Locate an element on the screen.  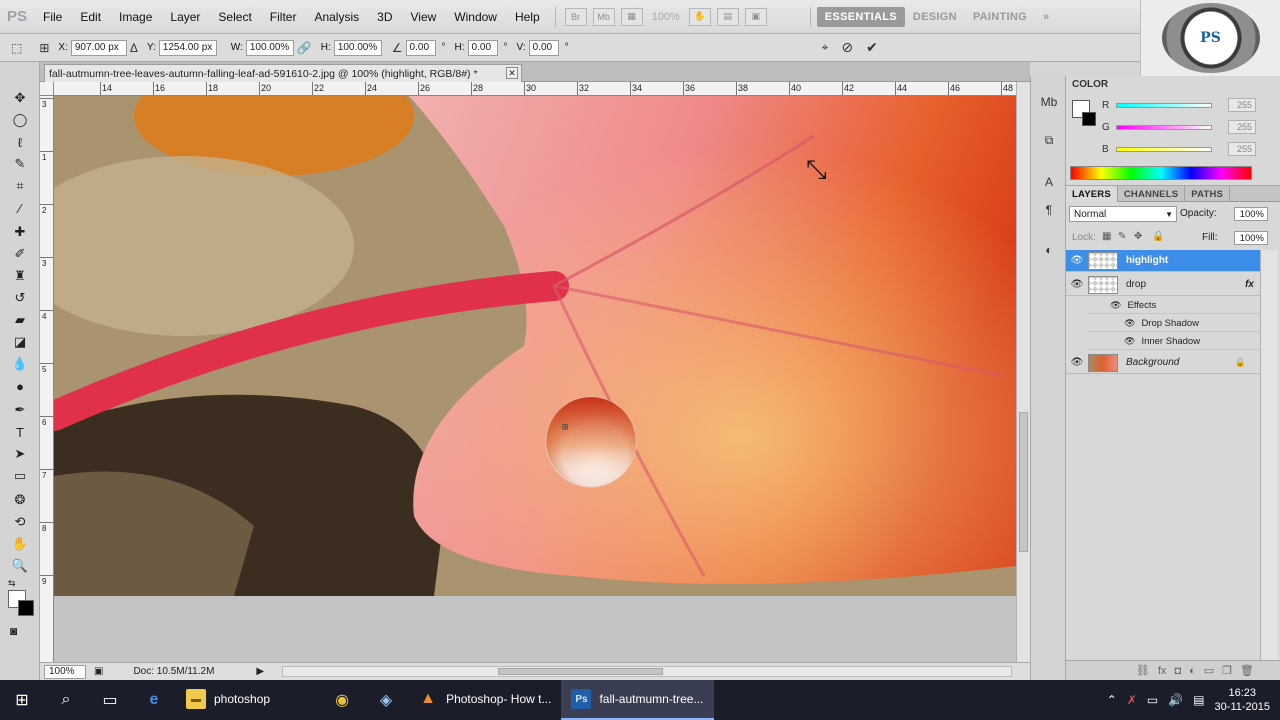
3d-rotate-tool-icon: ❂ is located at coordinates (20, 500).